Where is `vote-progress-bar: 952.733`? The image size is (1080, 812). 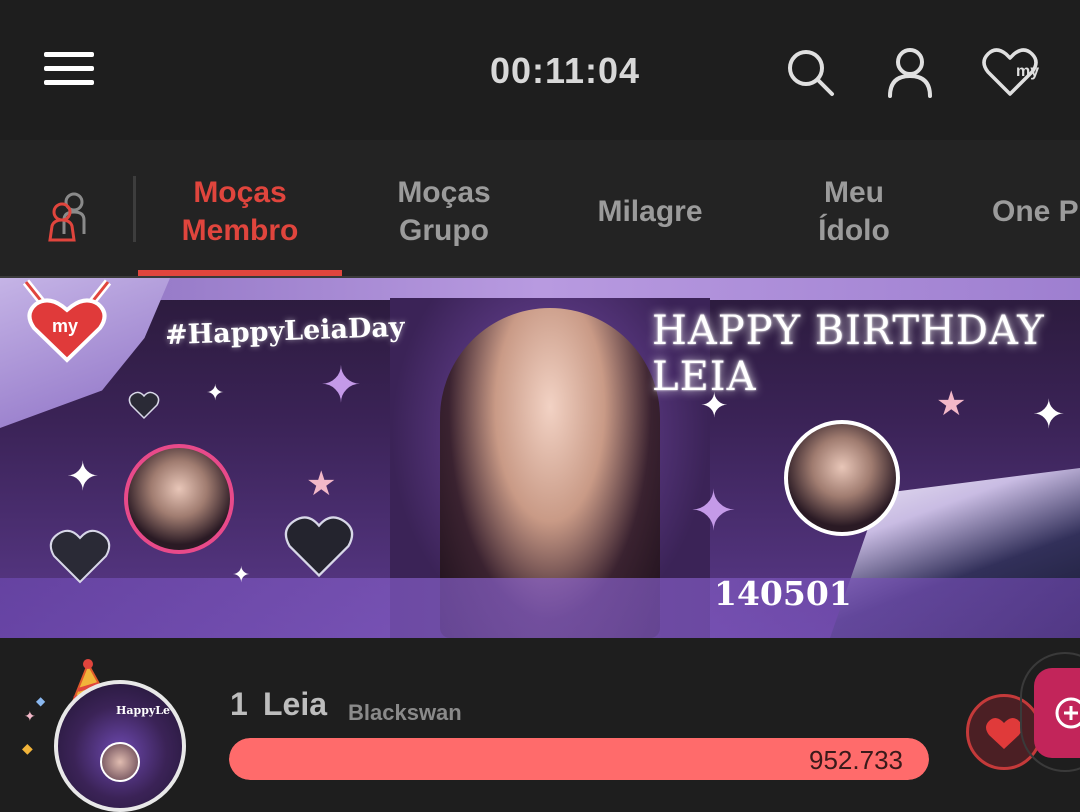
vote-progress-bar: 952.733 is located at coordinates (579, 759).